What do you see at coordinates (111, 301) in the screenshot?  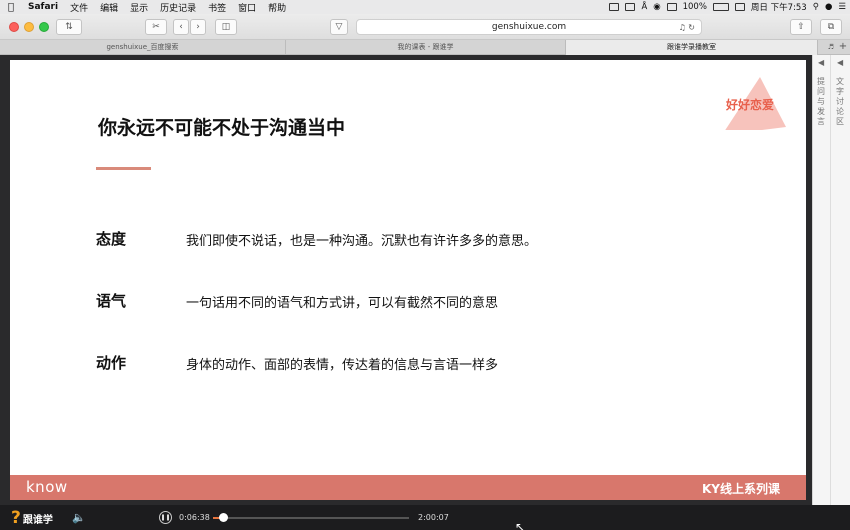 I see `row-label-tone: 语气` at bounding box center [111, 301].